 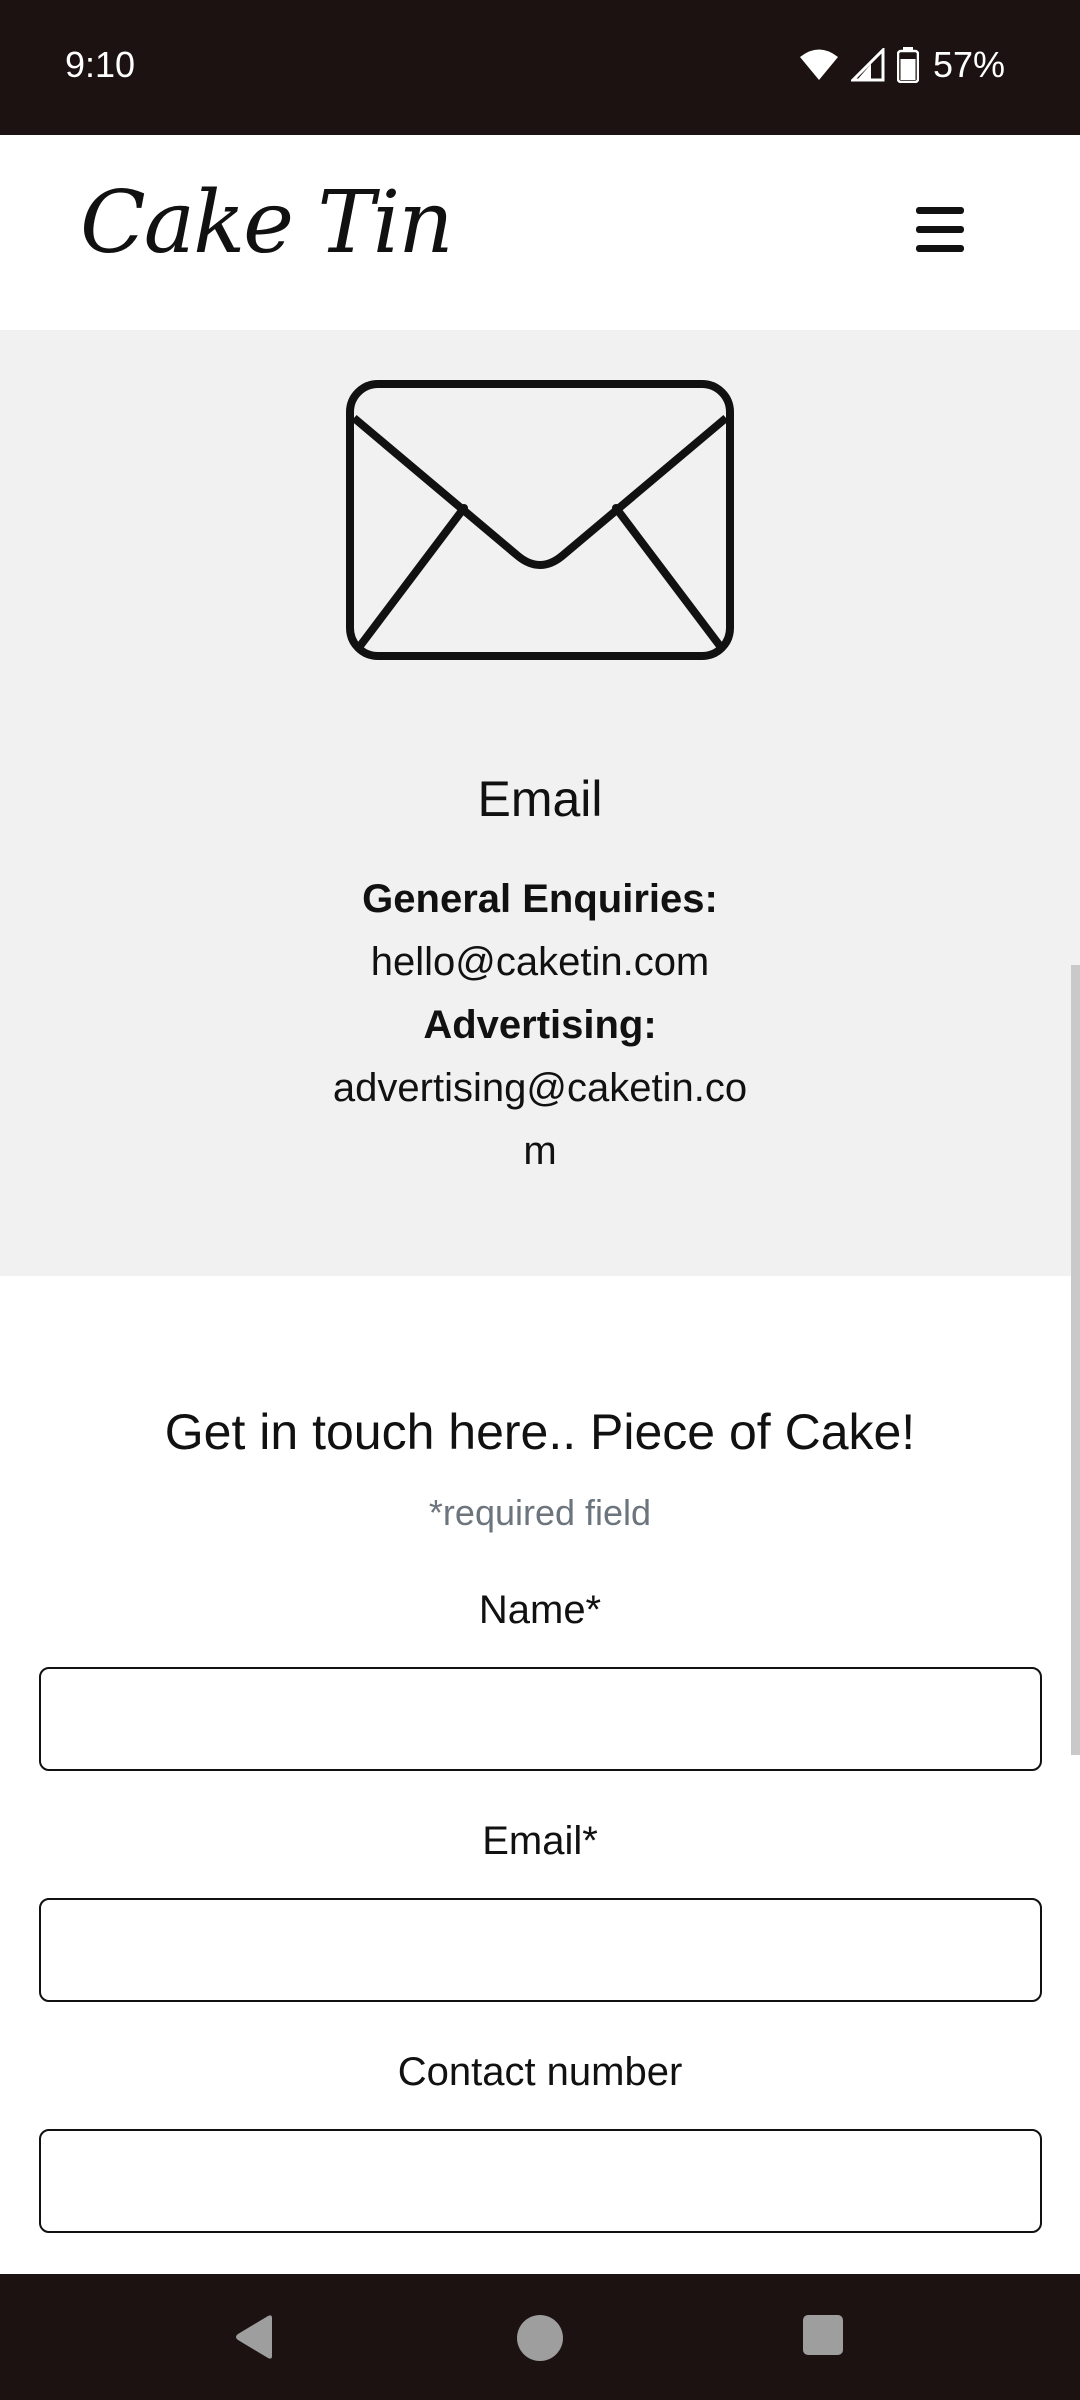 I want to click on advertising-email-link: advertising@caketin.com, so click(x=540, y=1120).